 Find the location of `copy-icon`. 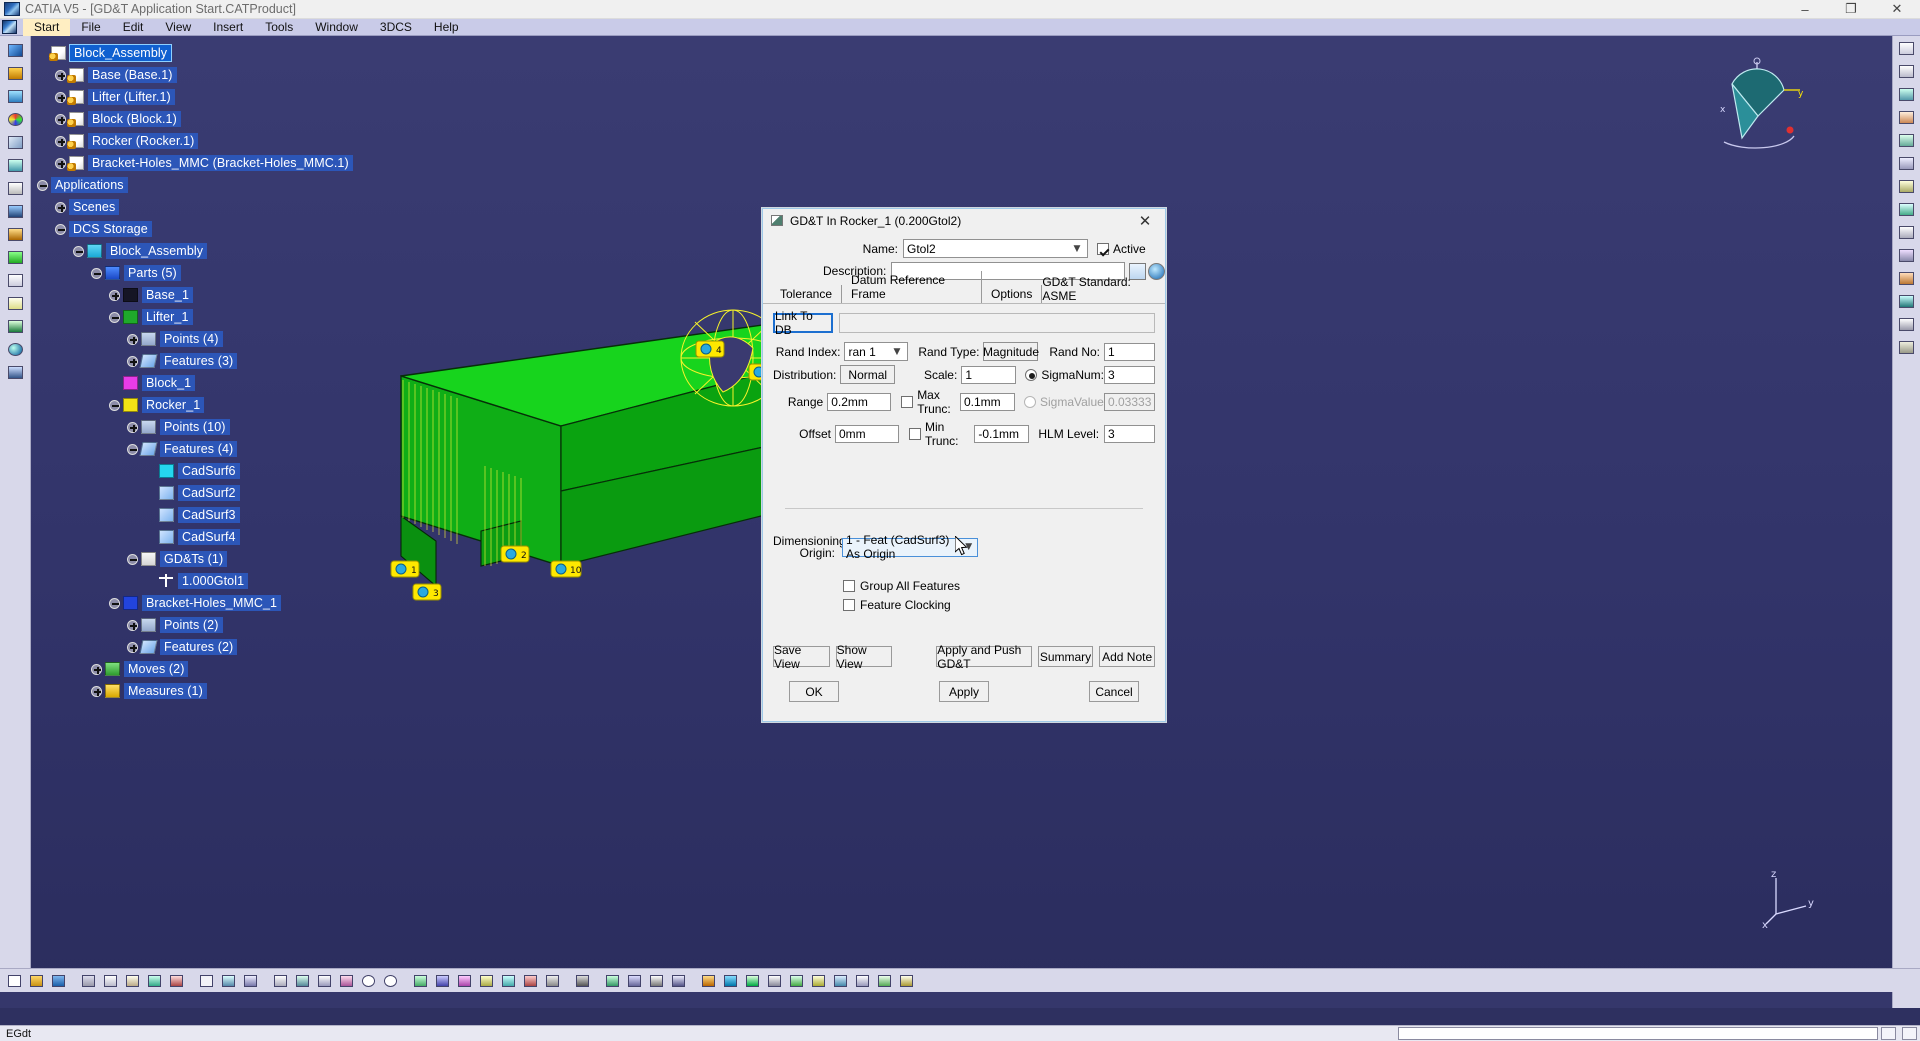

copy-icon is located at coordinates (110, 980).